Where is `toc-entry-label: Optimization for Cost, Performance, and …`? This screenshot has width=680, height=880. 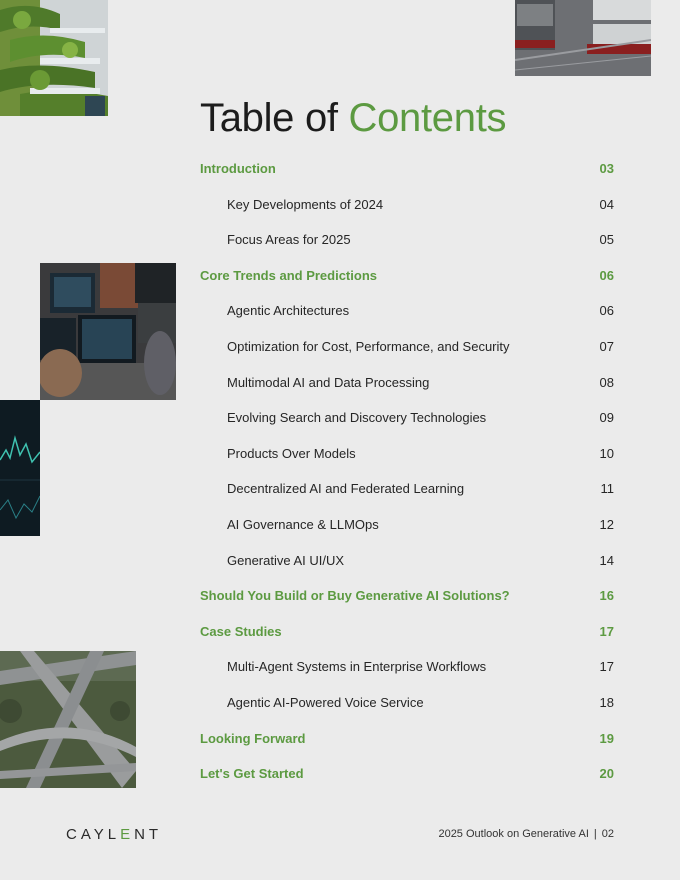
toc-entry-label: Optimization for Cost, Performance, and … is located at coordinates (368, 346).